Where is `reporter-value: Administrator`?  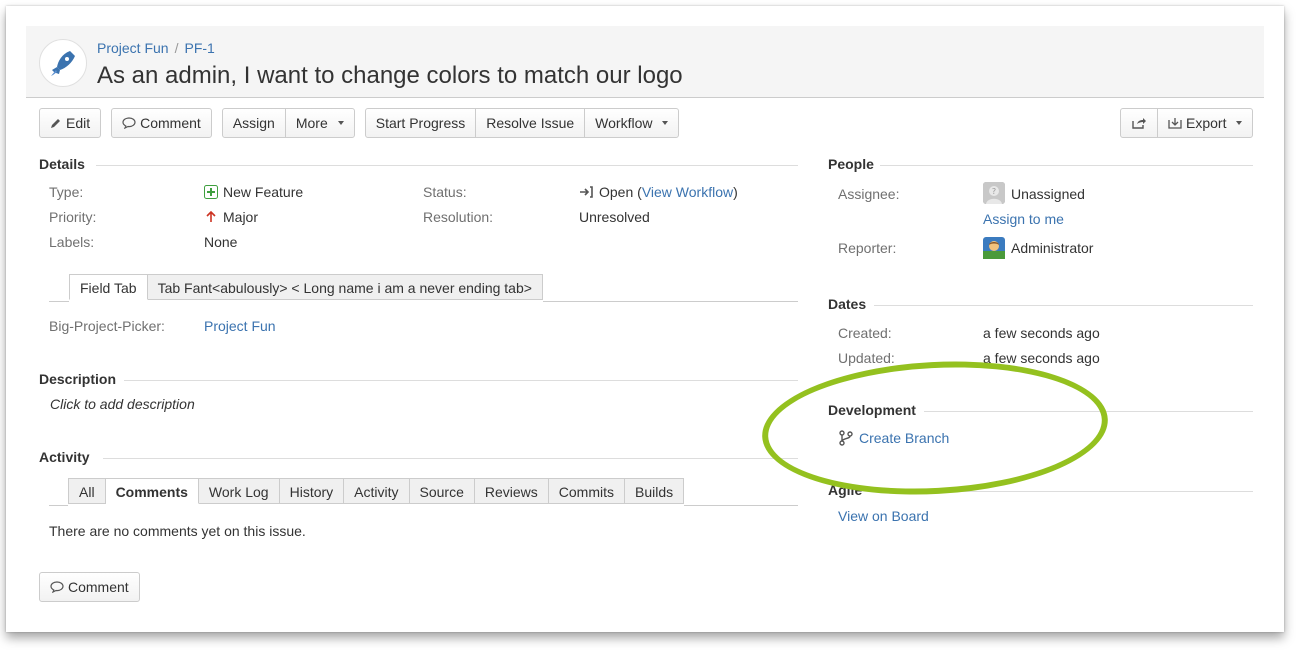
reporter-value: Administrator is located at coordinates (1052, 248).